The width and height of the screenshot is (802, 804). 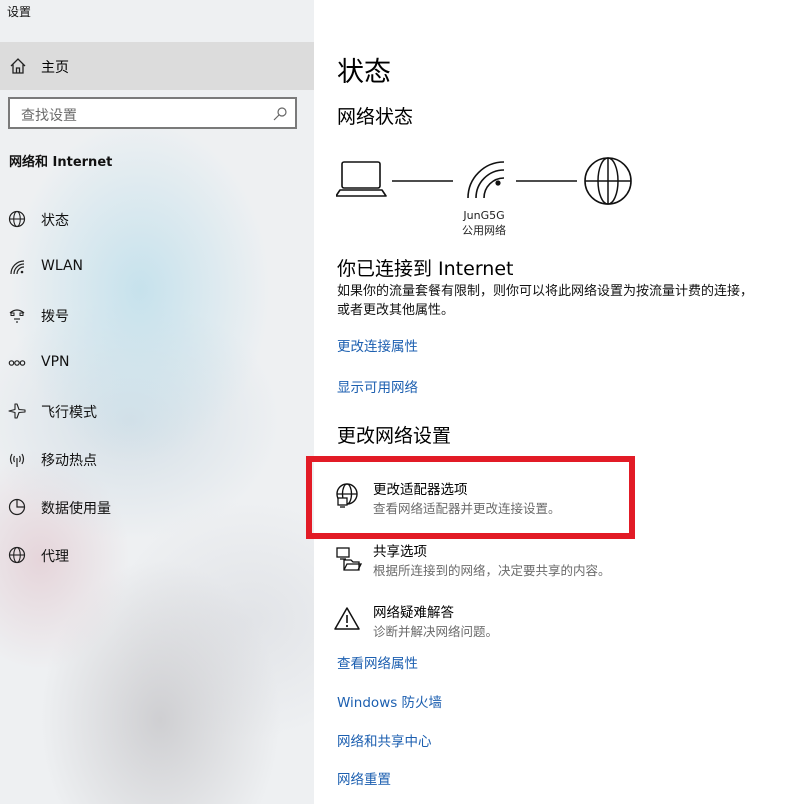 I want to click on sidebar-item-home: 主页, so click(x=157, y=66).